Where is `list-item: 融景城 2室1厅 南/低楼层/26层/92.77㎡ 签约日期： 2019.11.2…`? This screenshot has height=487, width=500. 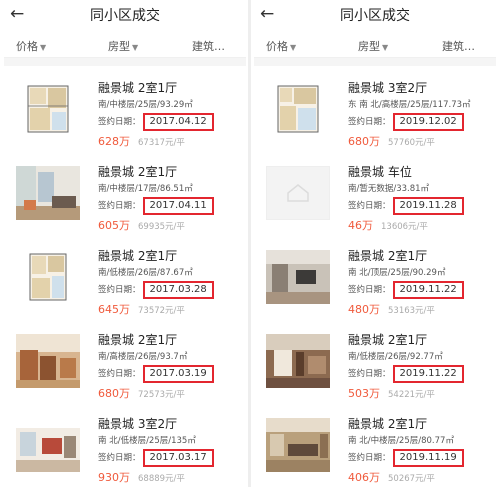
list-item: 融景城 2室1厅 南/低楼层/26层/92.77㎡ 签约日期： 2019.11.2… is located at coordinates (375, 364).